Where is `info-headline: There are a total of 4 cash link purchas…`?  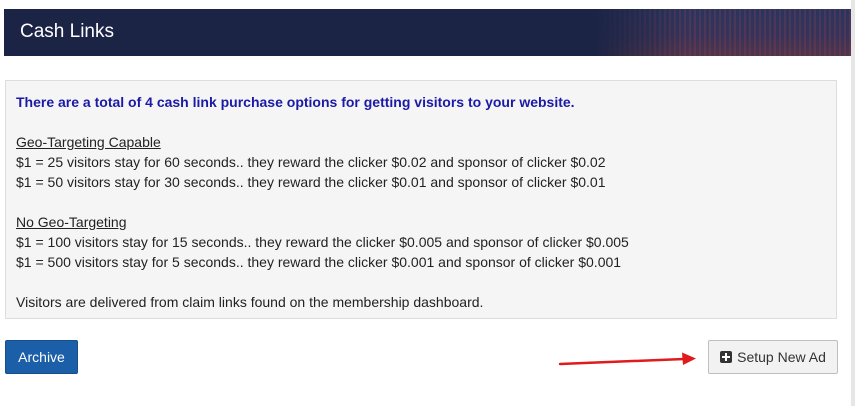
info-headline: There are a total of 4 cash link purchas… is located at coordinates (295, 102).